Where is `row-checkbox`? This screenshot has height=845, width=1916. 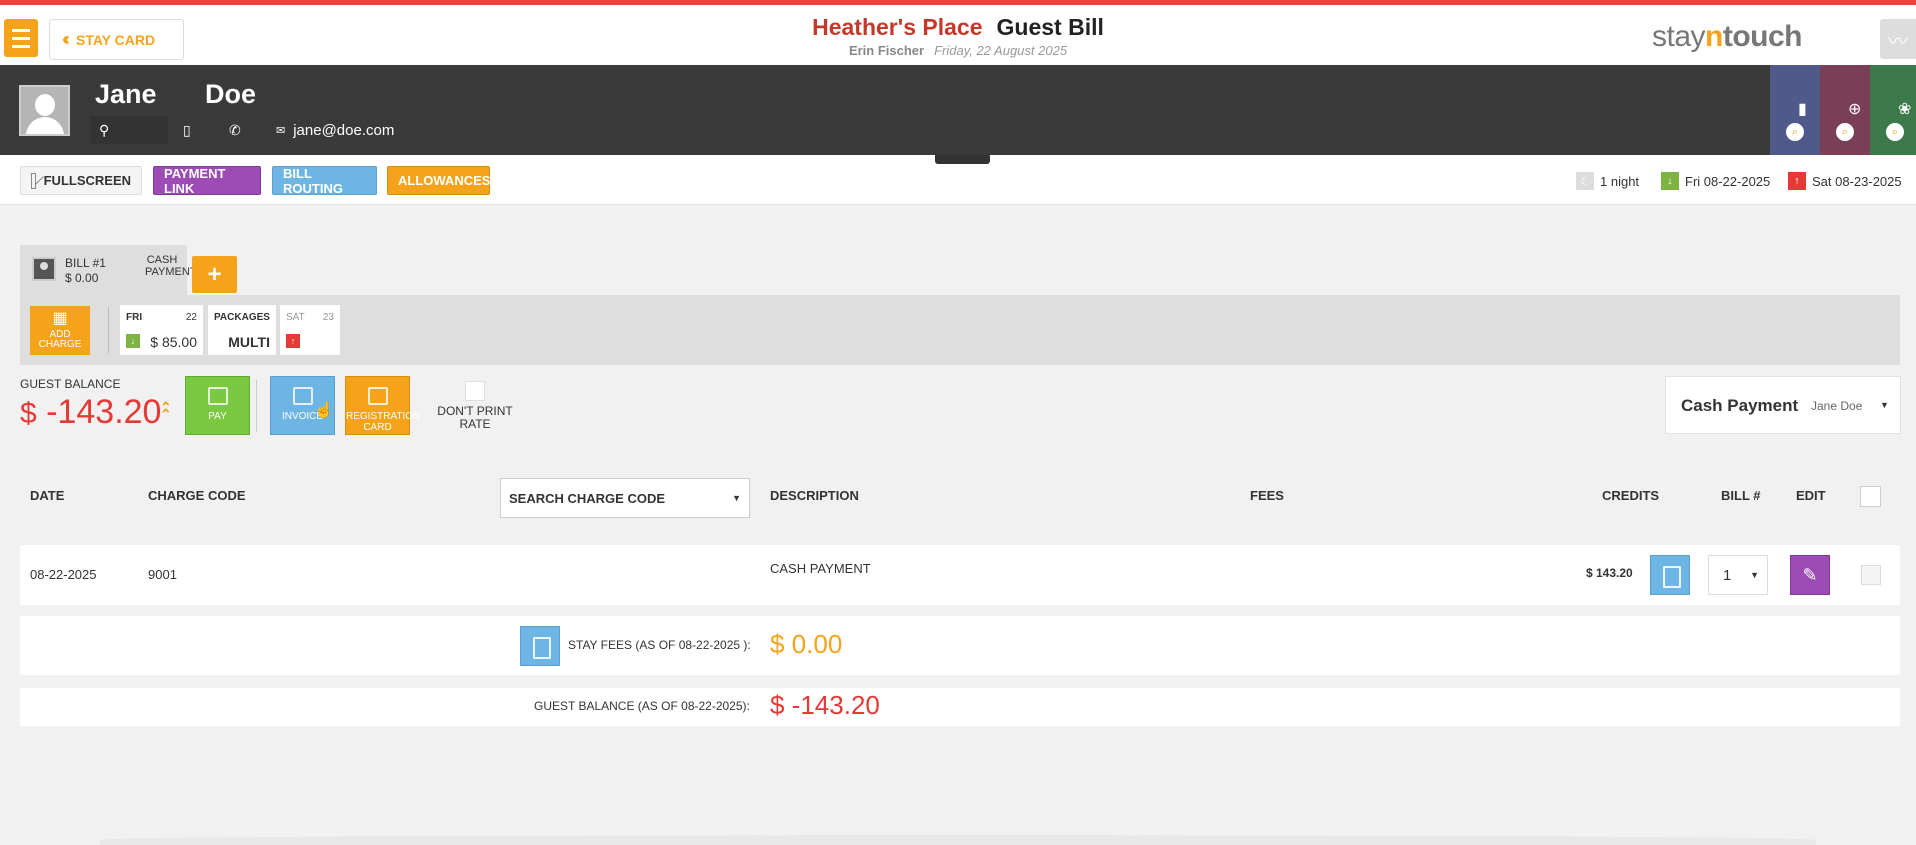 row-checkbox is located at coordinates (1871, 575).